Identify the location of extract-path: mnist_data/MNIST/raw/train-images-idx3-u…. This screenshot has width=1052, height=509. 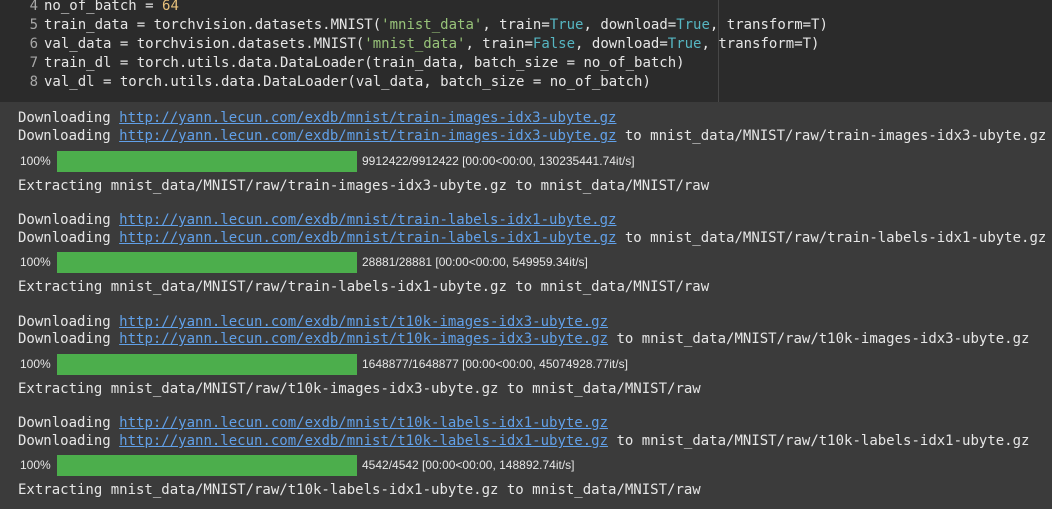
(410, 186).